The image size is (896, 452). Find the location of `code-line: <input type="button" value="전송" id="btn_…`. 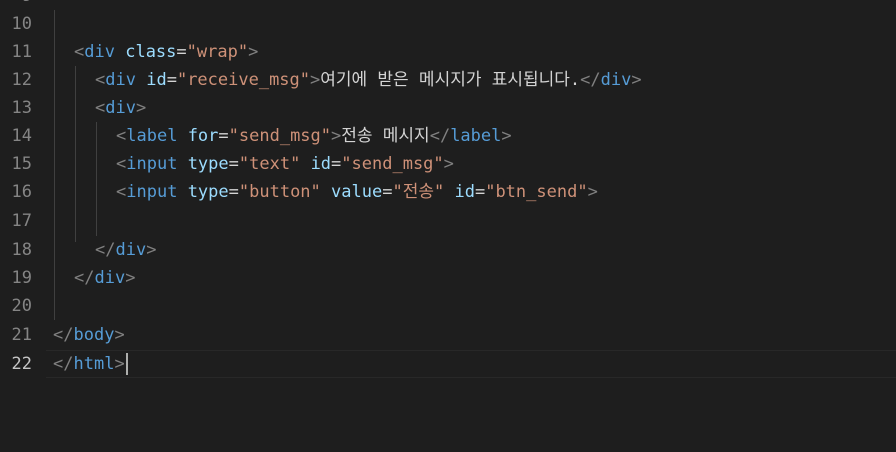

code-line: <input type="button" value="전송" id="btn_… is located at coordinates (357, 192).